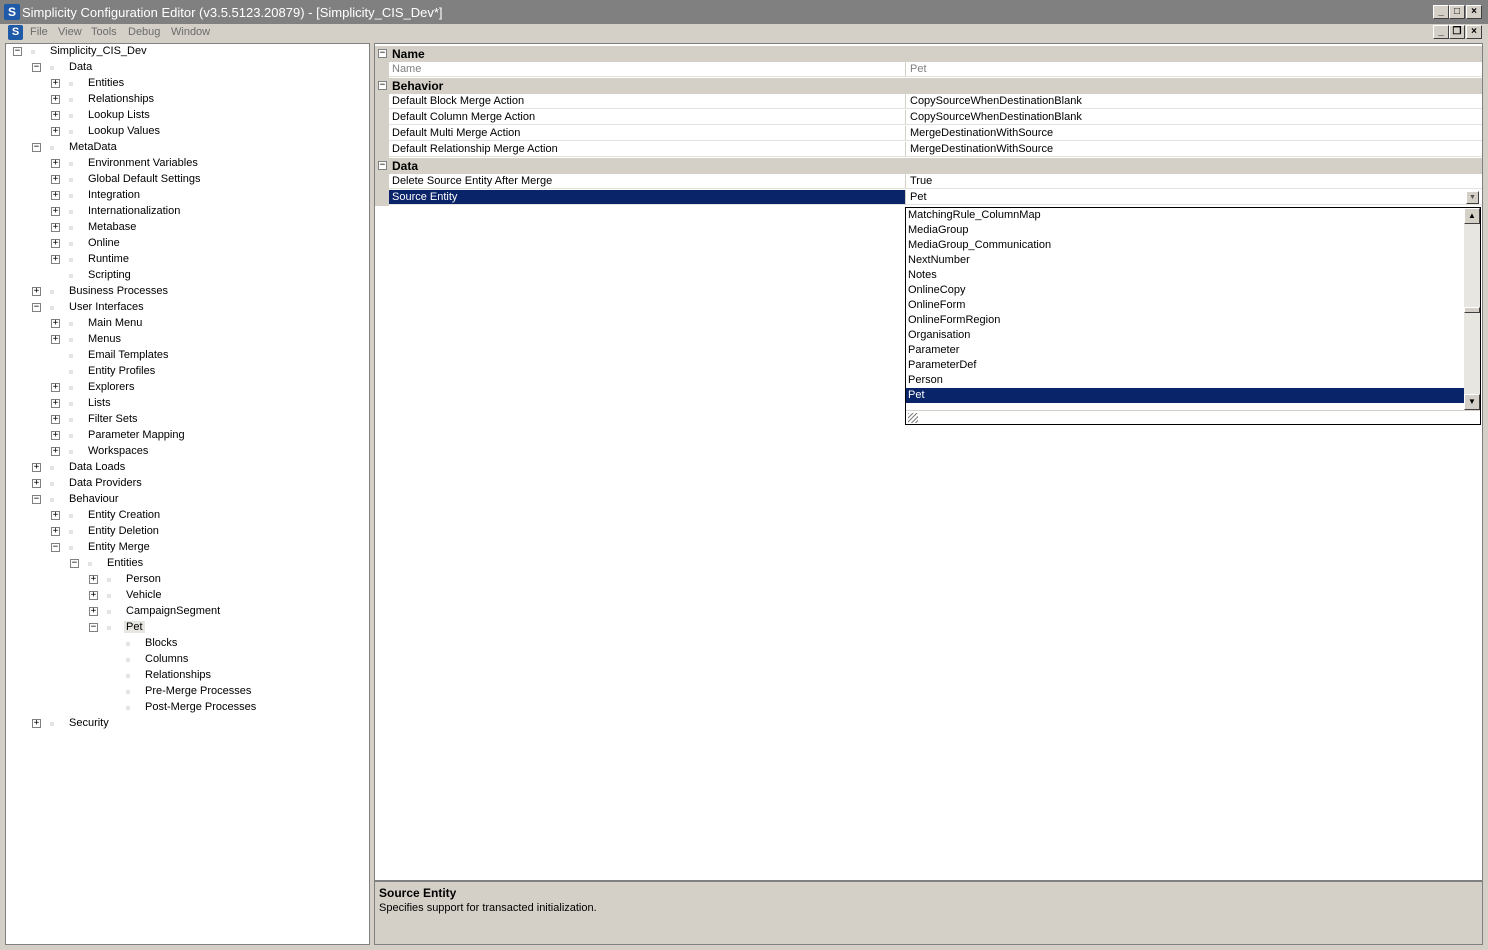 Image resolution: width=1488 pixels, height=950 pixels. What do you see at coordinates (187, 68) in the screenshot?
I see `tree-node: − Data` at bounding box center [187, 68].